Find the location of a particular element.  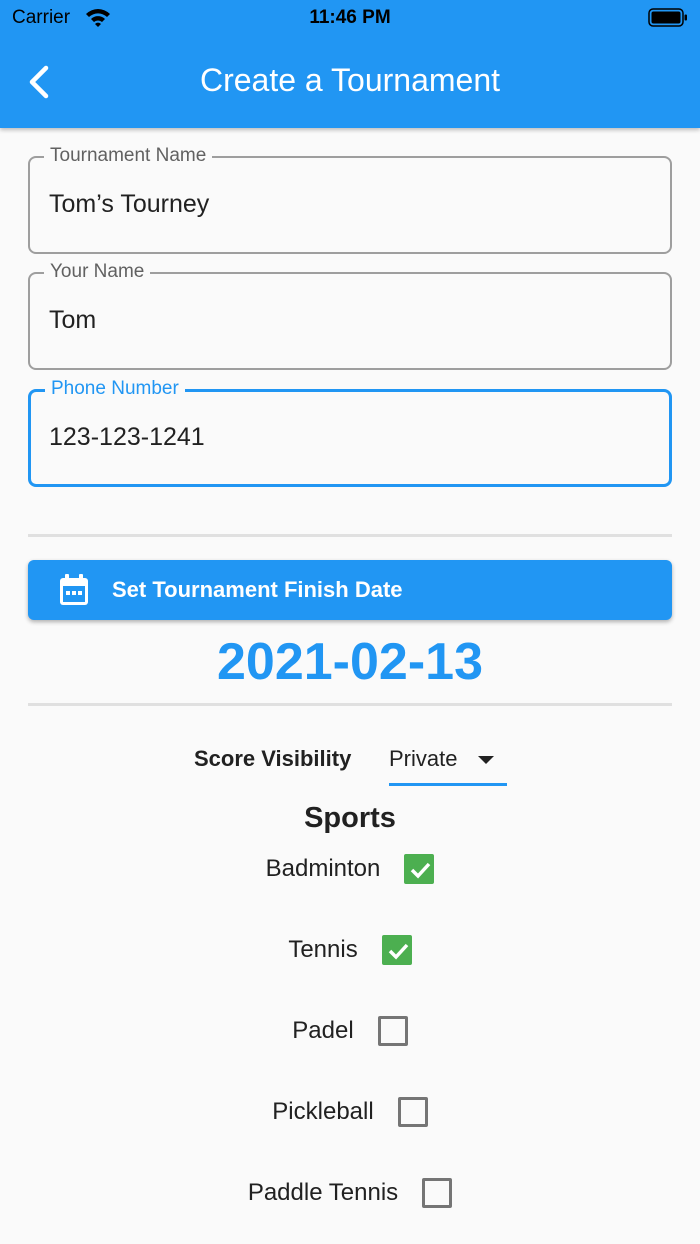

sport-item: Tennis is located at coordinates (350, 957).